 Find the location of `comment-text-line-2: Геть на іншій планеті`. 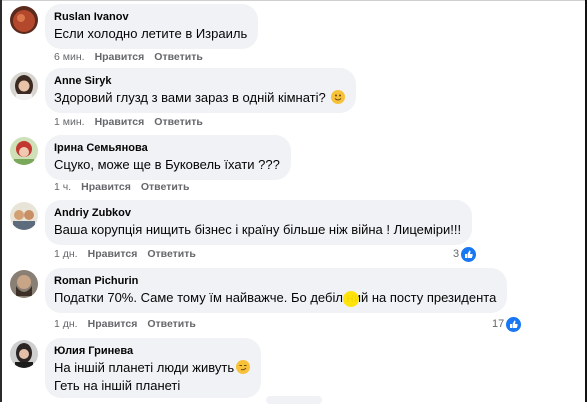

comment-text-line-2: Геть на іншій планеті is located at coordinates (117, 385).